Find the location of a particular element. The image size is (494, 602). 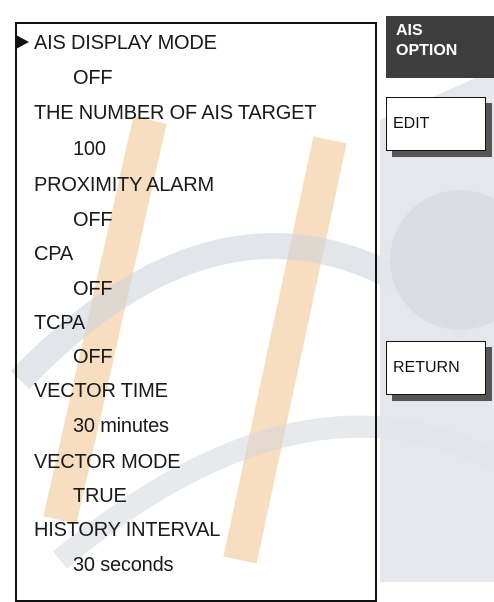

menu-title-line1: AIS is located at coordinates (409, 30).